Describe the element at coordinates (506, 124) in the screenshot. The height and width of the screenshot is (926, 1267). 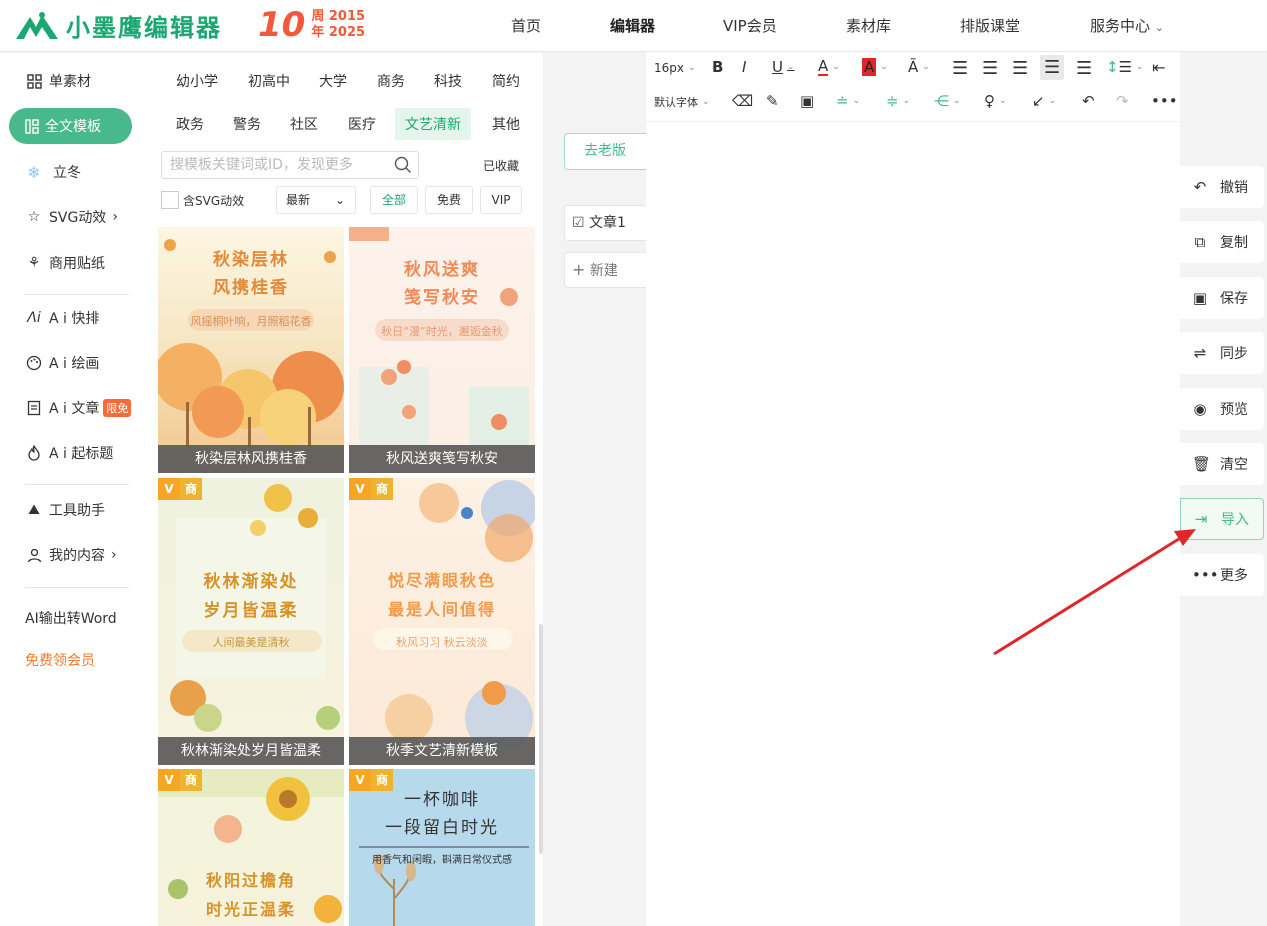
I see `category-item: 其他` at that location.